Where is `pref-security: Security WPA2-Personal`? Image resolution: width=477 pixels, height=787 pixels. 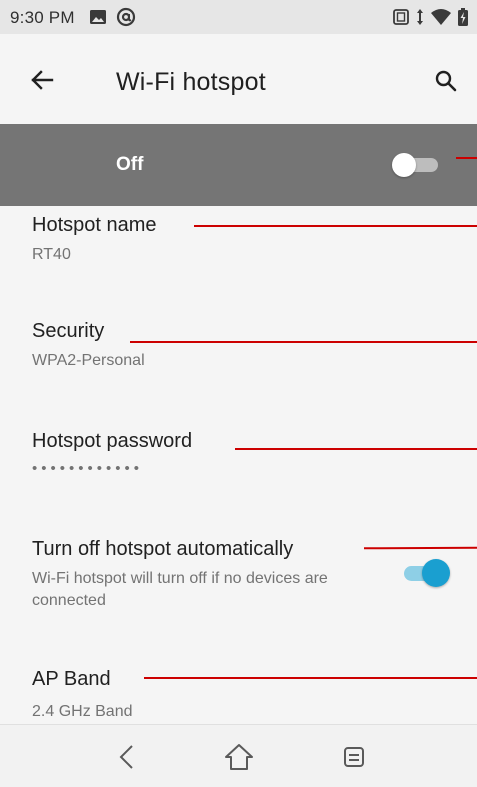 pref-security: Security WPA2-Personal is located at coordinates (238, 351).